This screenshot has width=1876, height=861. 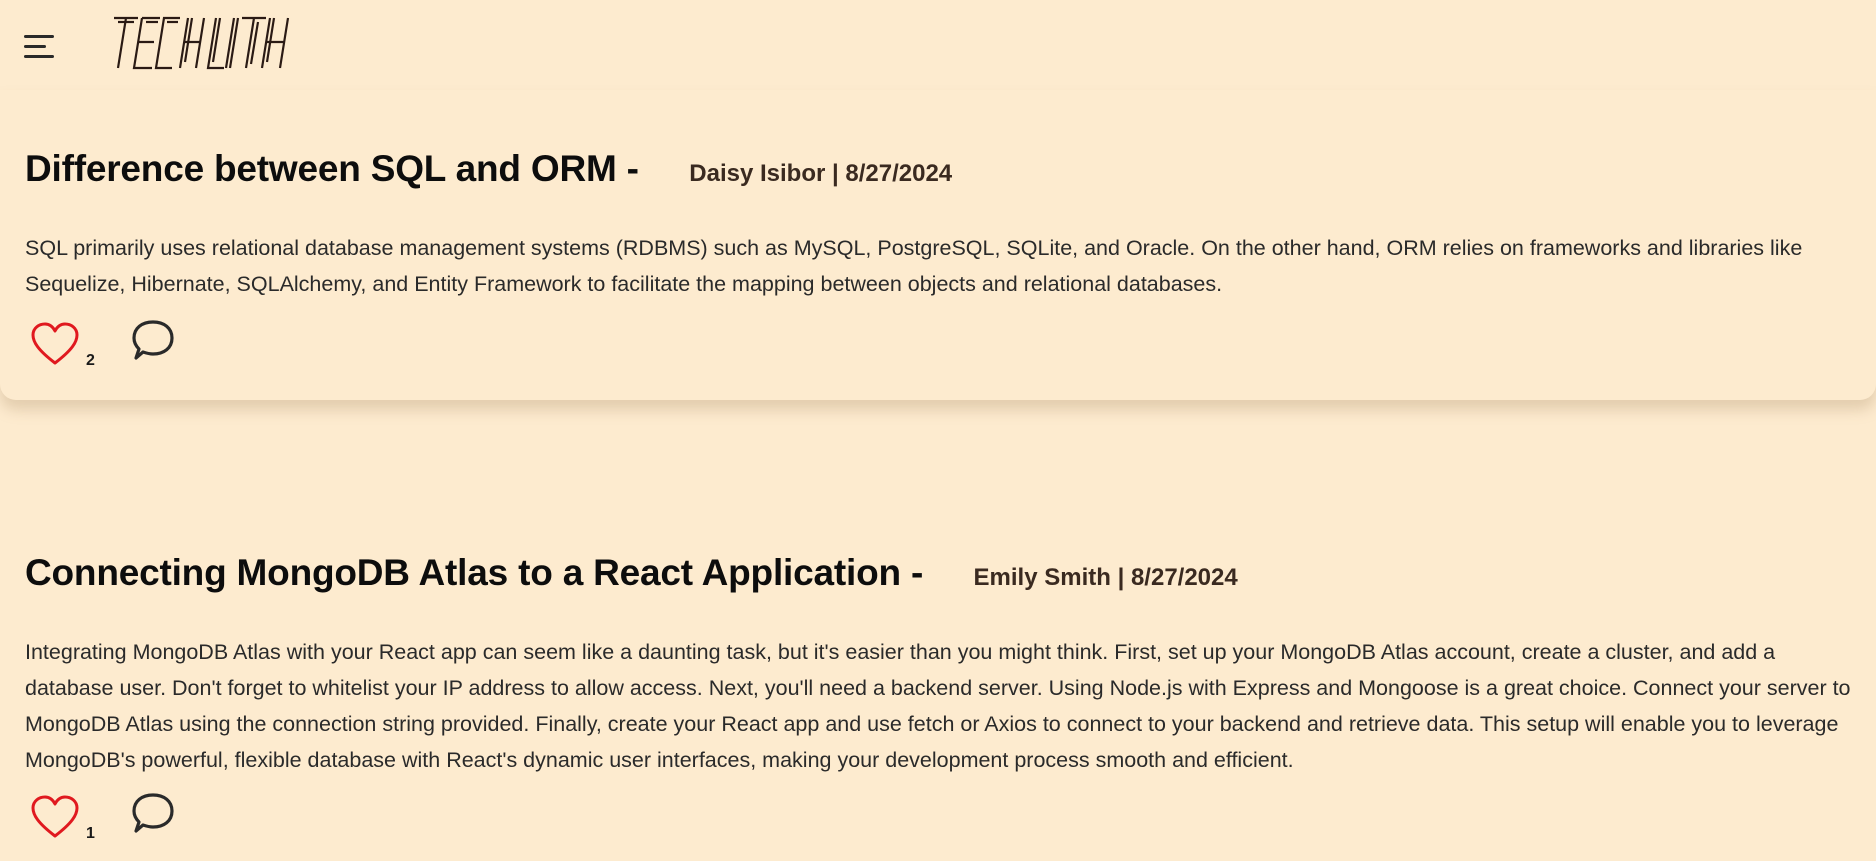 What do you see at coordinates (201, 43) in the screenshot?
I see `techlith-logo` at bounding box center [201, 43].